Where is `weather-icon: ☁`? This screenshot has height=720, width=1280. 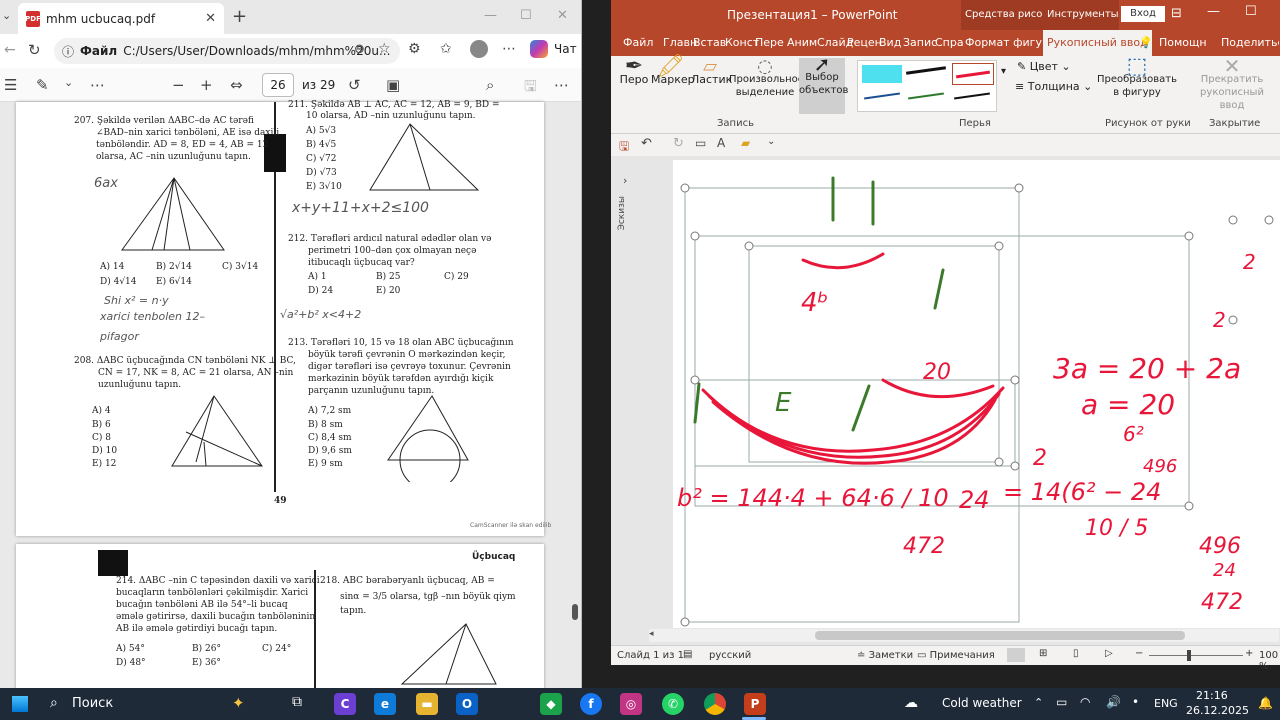
weather-icon: ☁ is located at coordinates (911, 703).